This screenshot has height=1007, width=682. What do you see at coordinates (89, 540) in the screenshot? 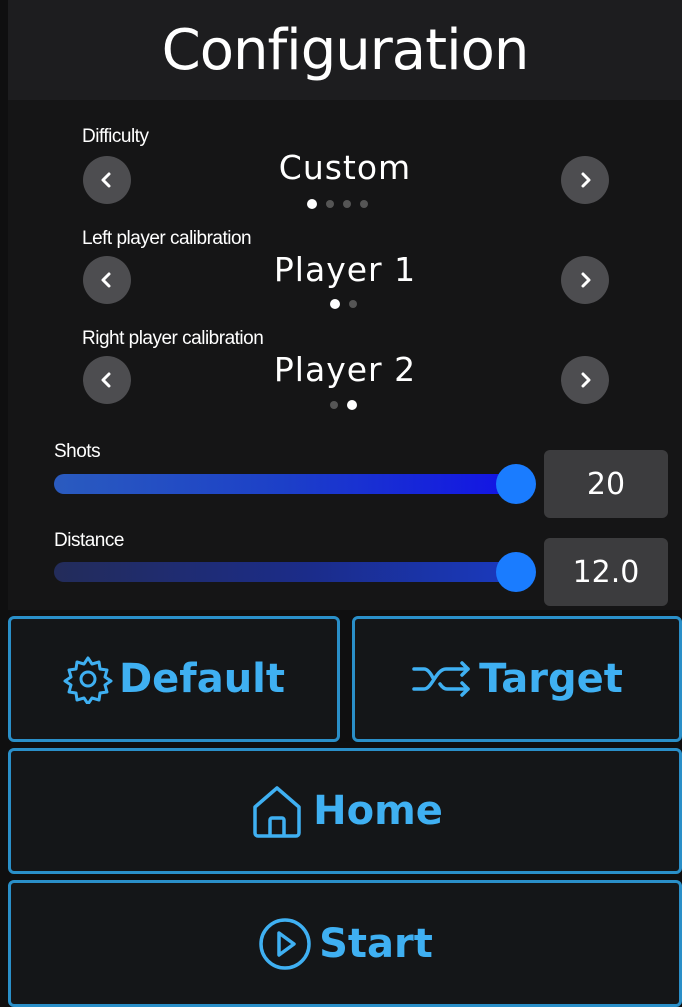
I see `distance-label: Distance` at bounding box center [89, 540].